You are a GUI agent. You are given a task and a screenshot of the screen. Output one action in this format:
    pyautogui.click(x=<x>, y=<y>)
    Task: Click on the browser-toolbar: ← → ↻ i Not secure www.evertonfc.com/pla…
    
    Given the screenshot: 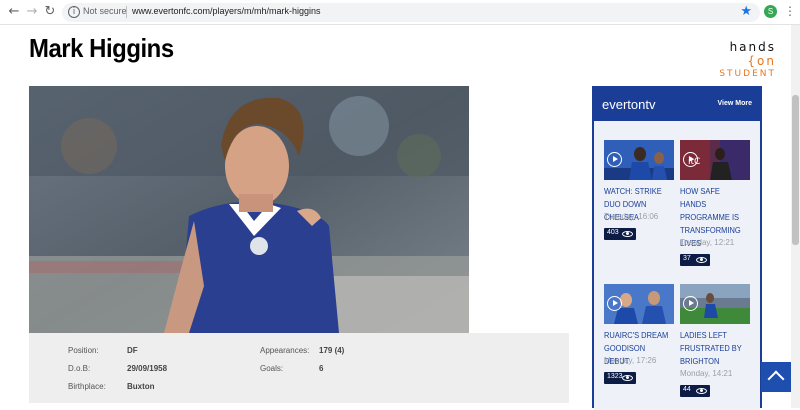 What is the action you would take?
    pyautogui.click(x=400, y=12)
    